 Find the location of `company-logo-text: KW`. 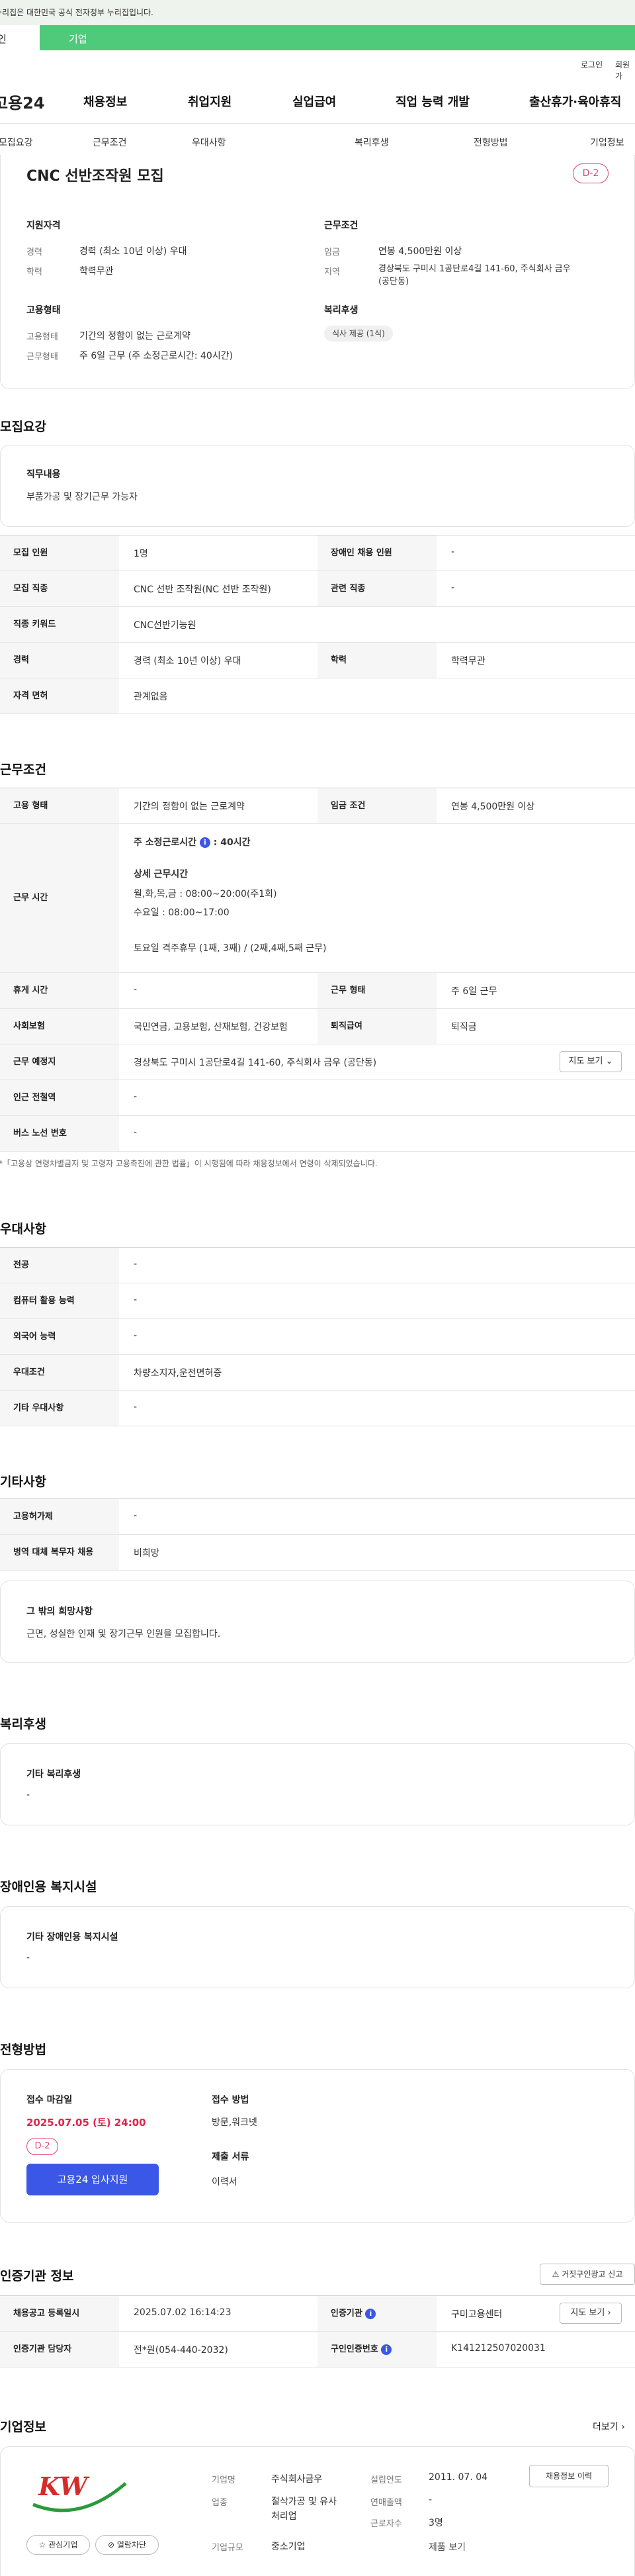

company-logo-text: KW is located at coordinates (64, 2486).